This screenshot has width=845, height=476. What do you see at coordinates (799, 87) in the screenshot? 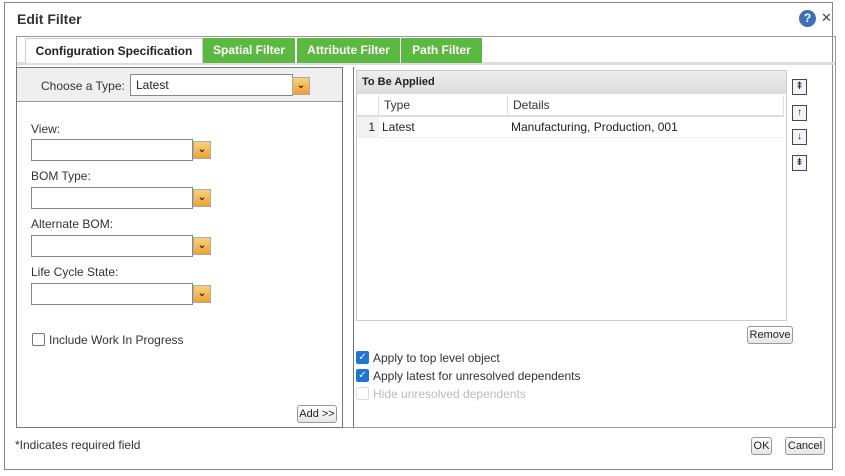
I see `move-to-top-icon: ⇞` at bounding box center [799, 87].